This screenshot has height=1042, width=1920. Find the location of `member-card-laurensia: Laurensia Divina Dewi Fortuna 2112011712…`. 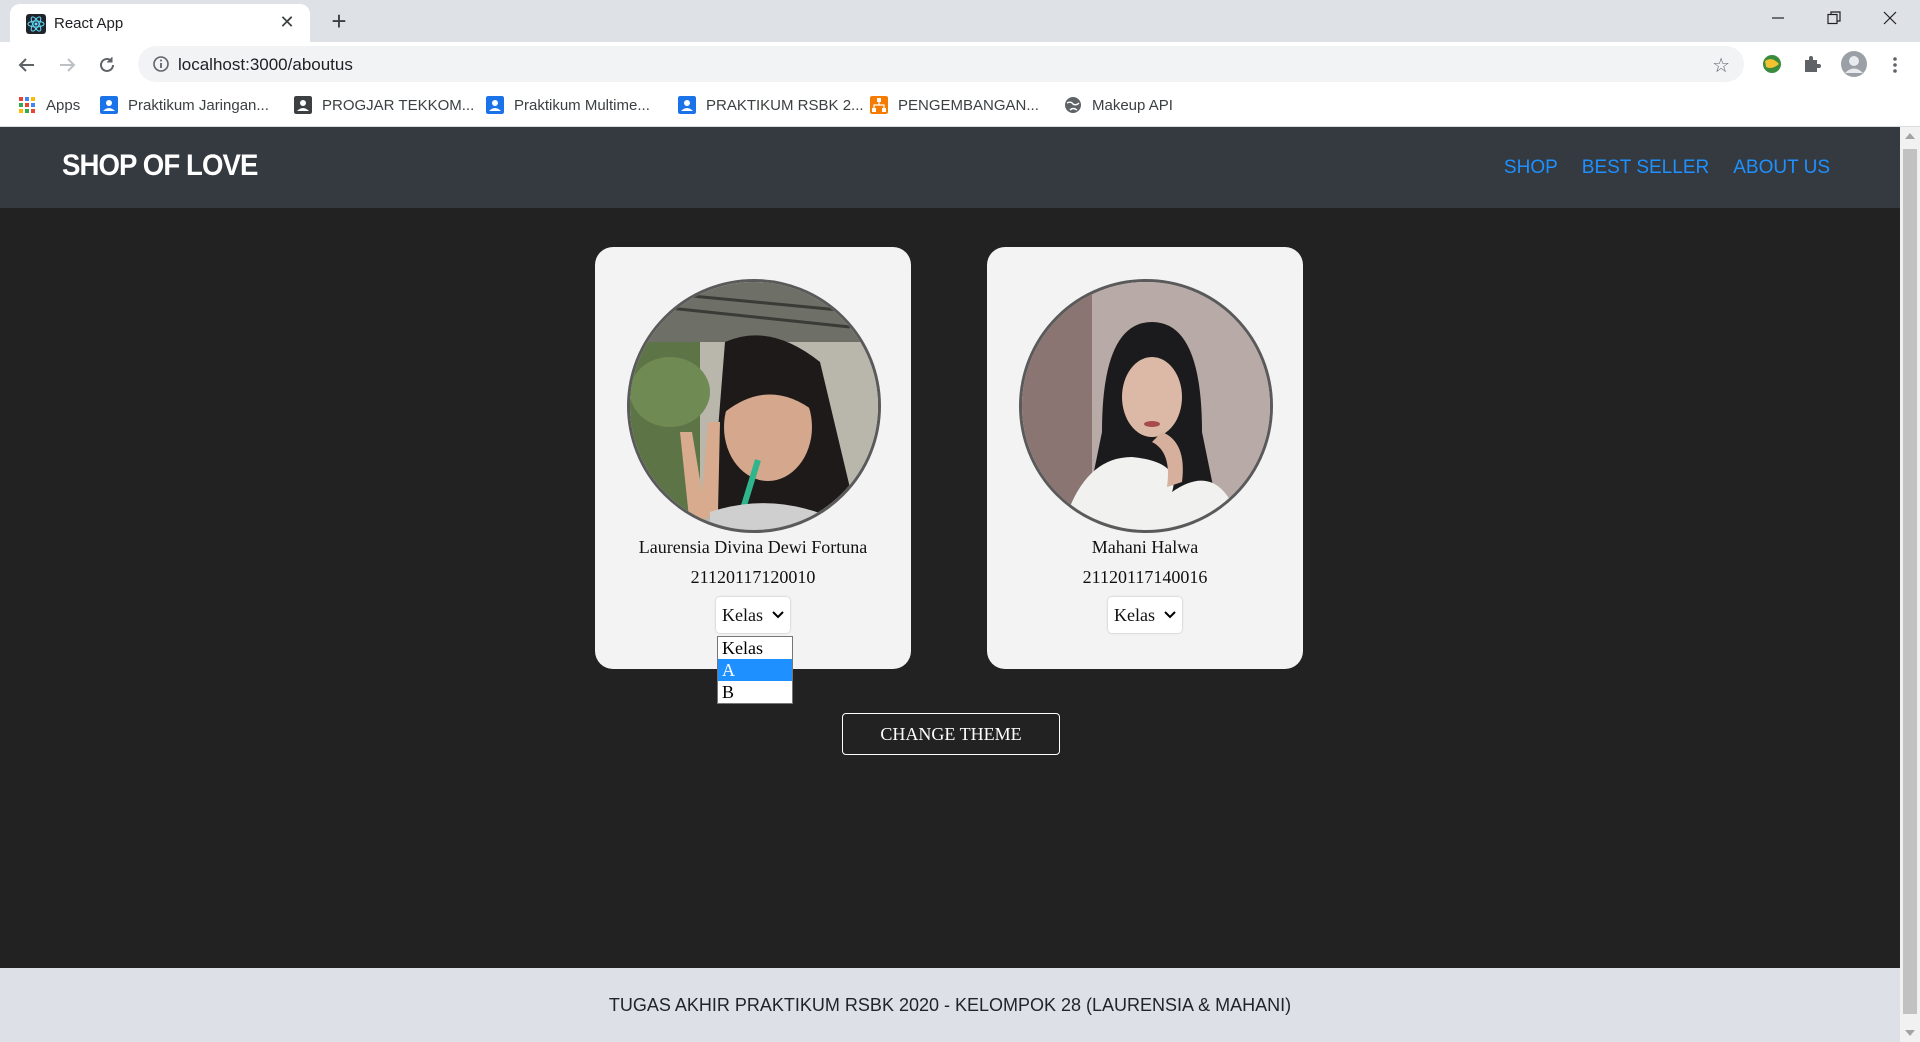

member-card-laurensia: Laurensia Divina Dewi Fortuna 2112011712… is located at coordinates (753, 458).